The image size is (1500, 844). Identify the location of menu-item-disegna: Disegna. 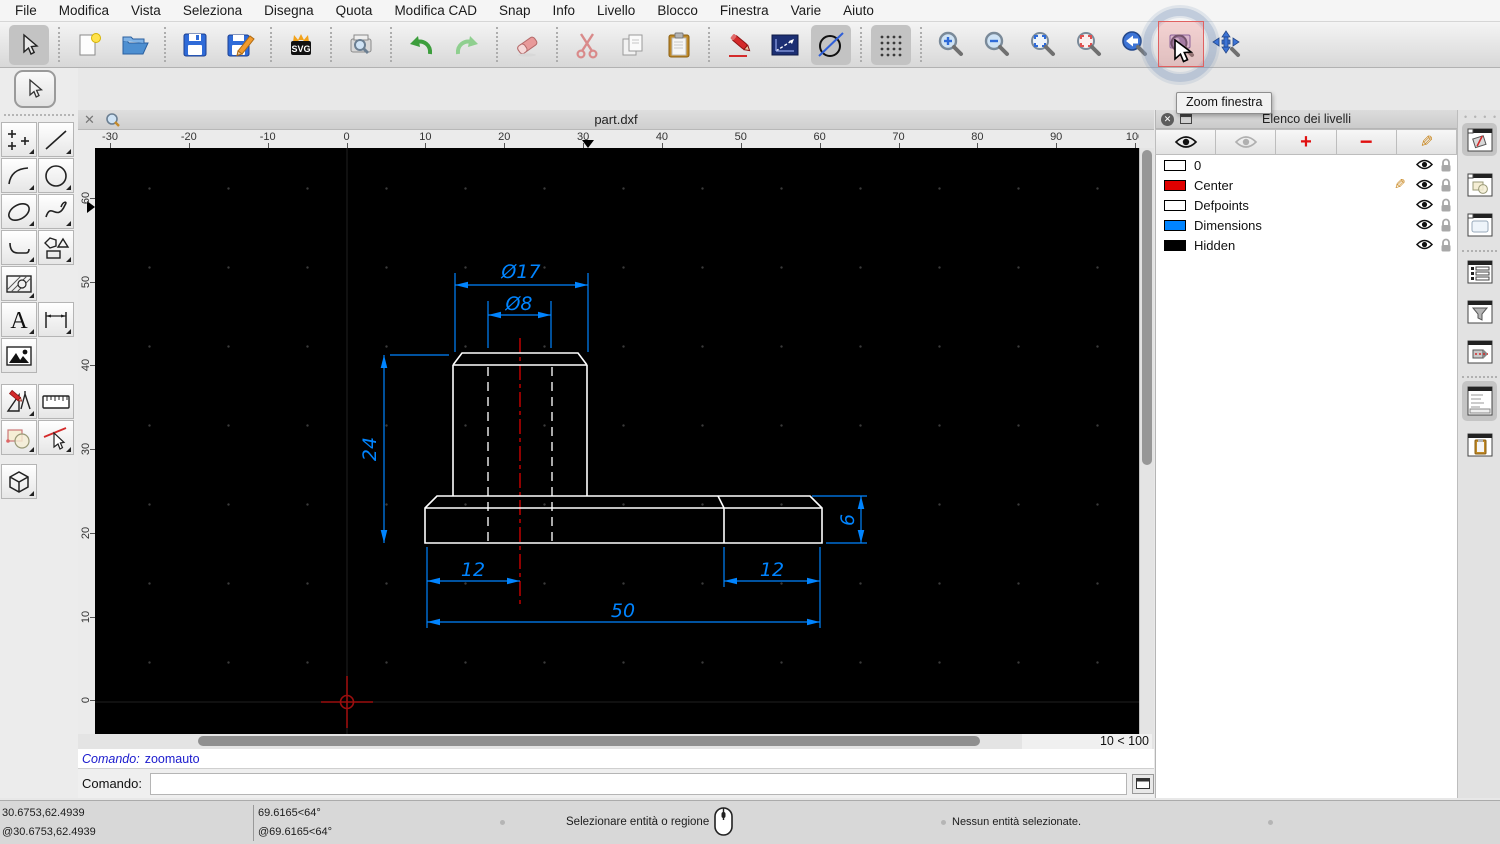
(289, 11).